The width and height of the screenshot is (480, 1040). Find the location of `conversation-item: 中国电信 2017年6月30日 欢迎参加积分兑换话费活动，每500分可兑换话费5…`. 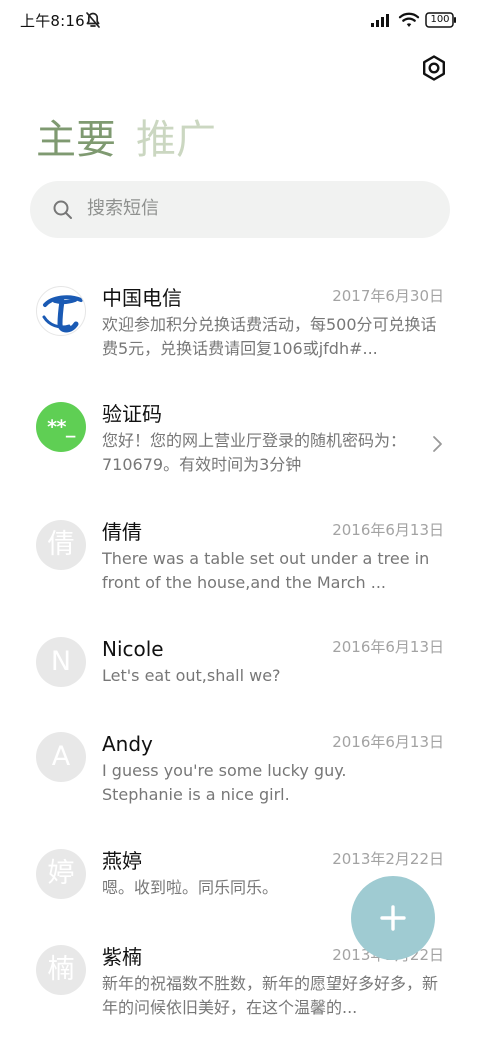

conversation-item: 中国电信 2017年6月30日 欢迎参加积分兑换话费活动，每500分可兑换话费5… is located at coordinates (240, 338).